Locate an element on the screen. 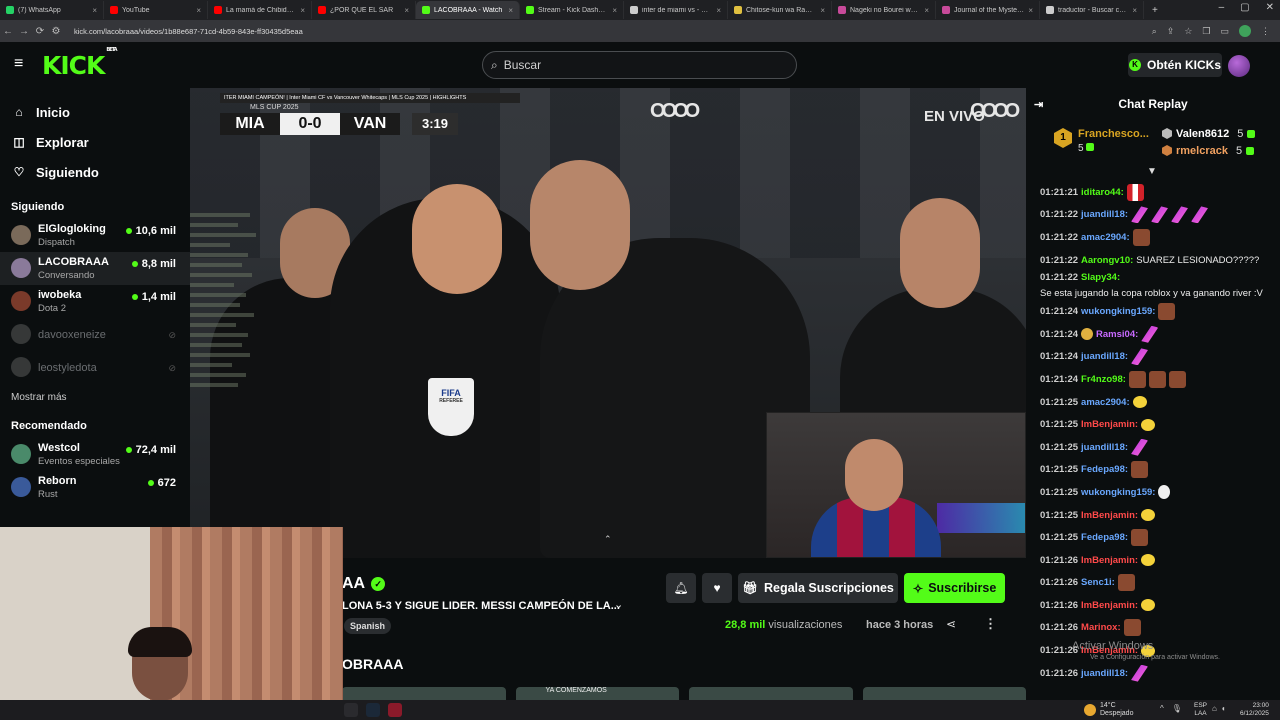 This screenshot has width=1280, height=720. message-username: Fr4nzo98: is located at coordinates (1103, 379).